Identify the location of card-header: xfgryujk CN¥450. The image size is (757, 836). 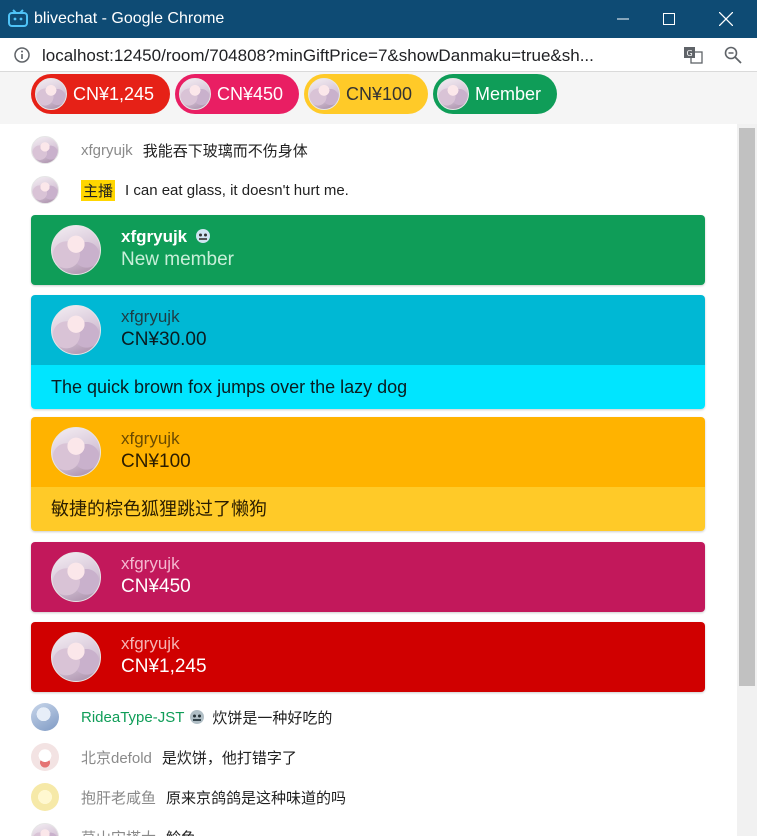
(368, 577).